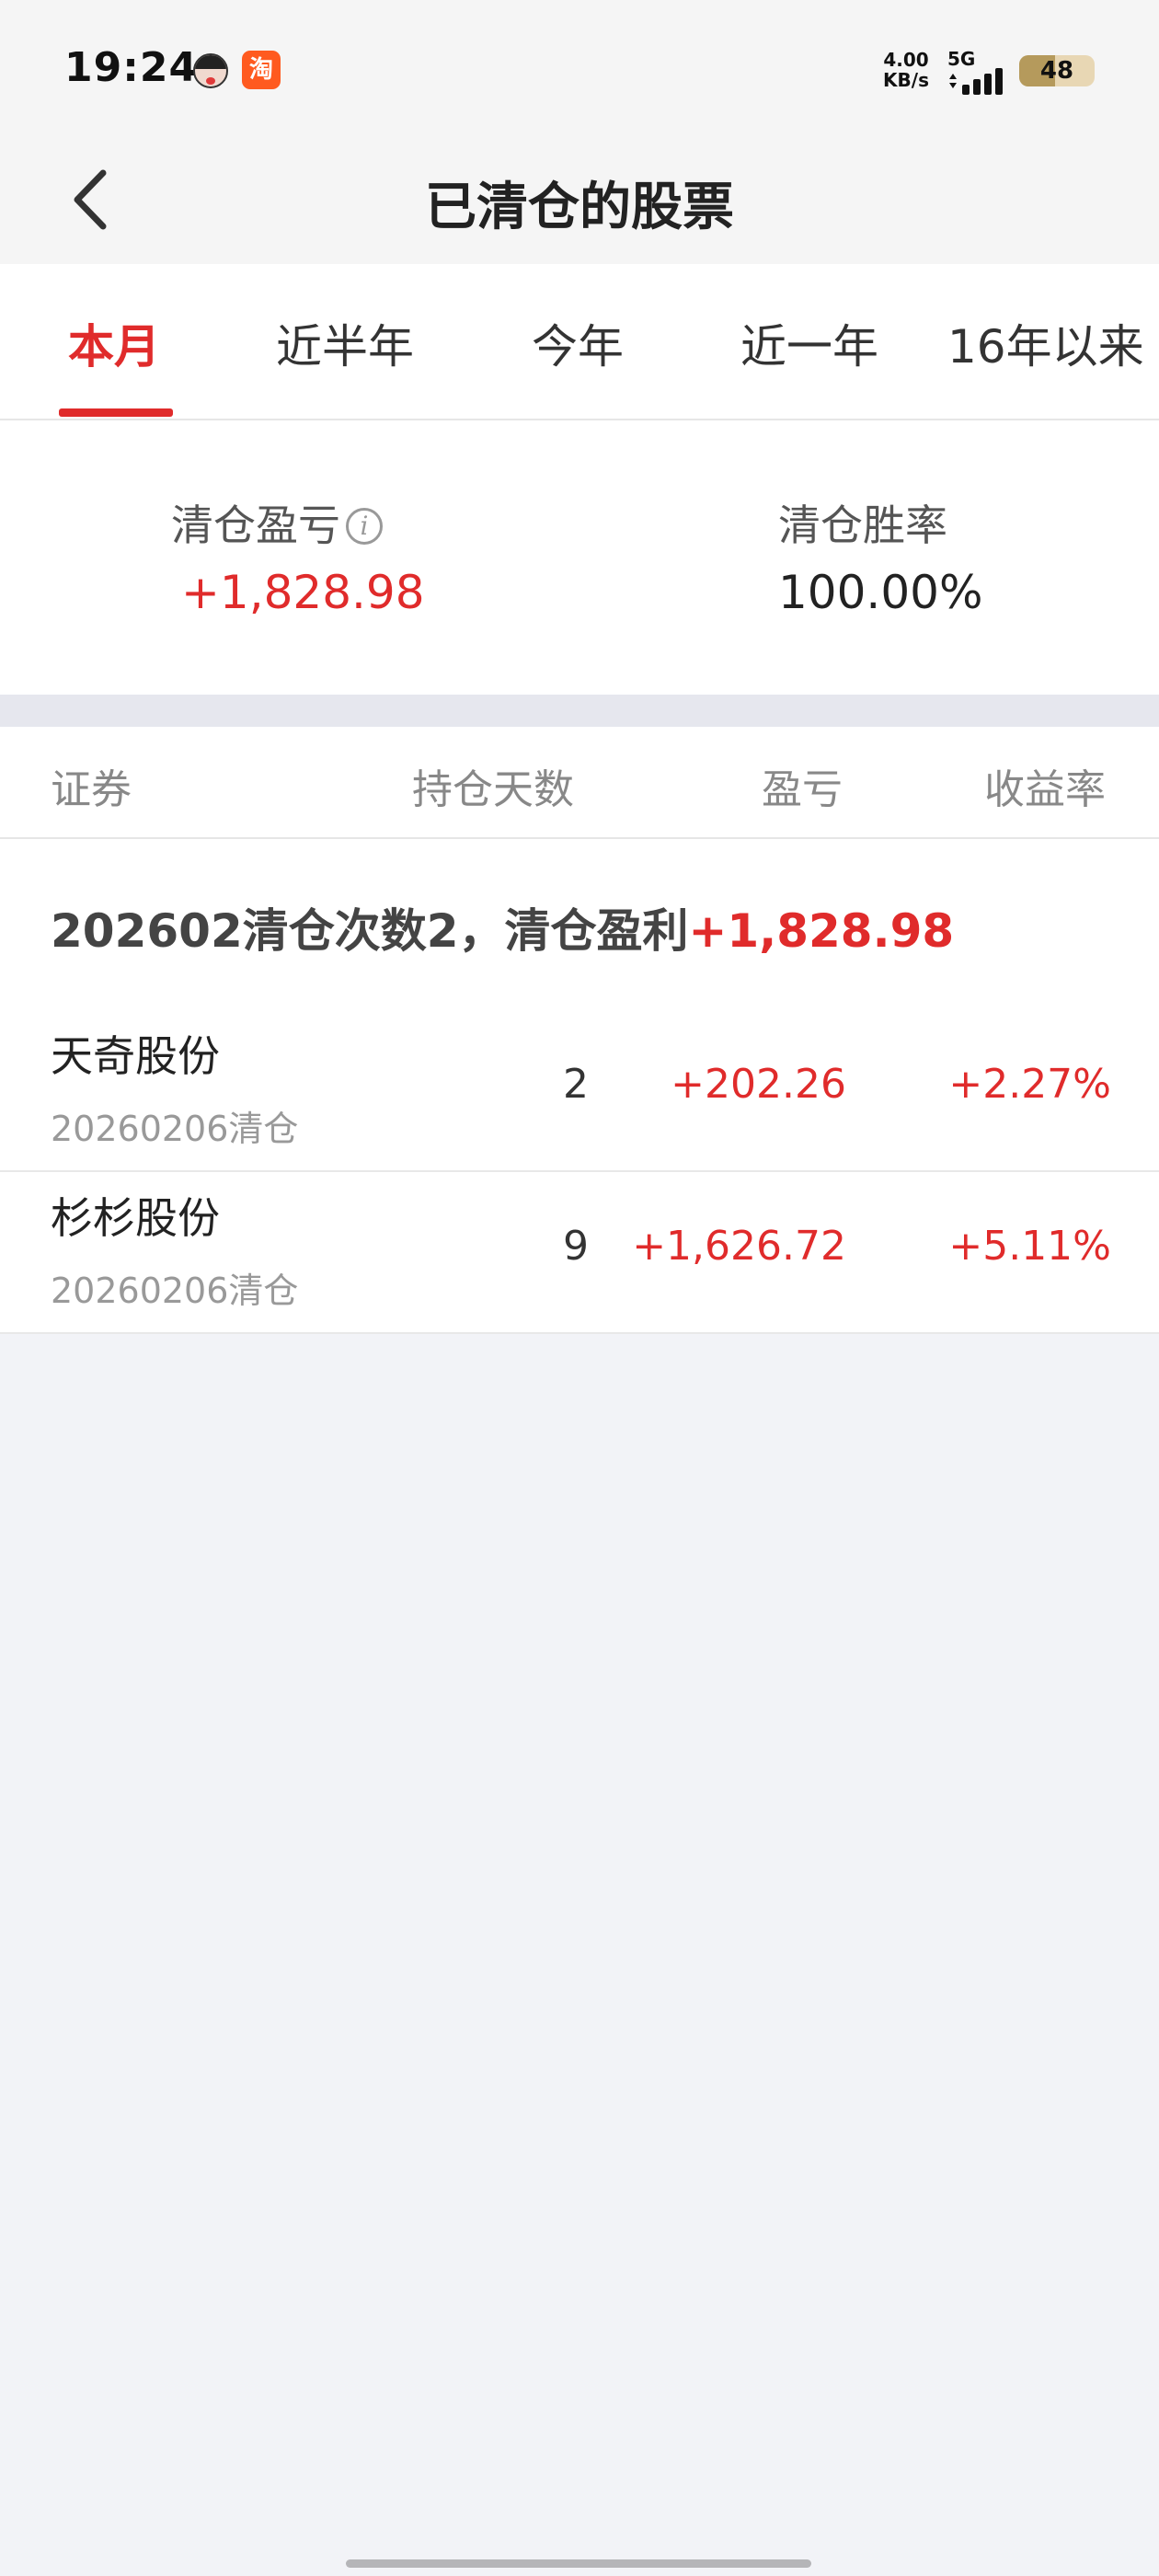 The image size is (1159, 2576). Describe the element at coordinates (255, 525) in the screenshot. I see `pnl-label: 清仓盈亏` at that location.